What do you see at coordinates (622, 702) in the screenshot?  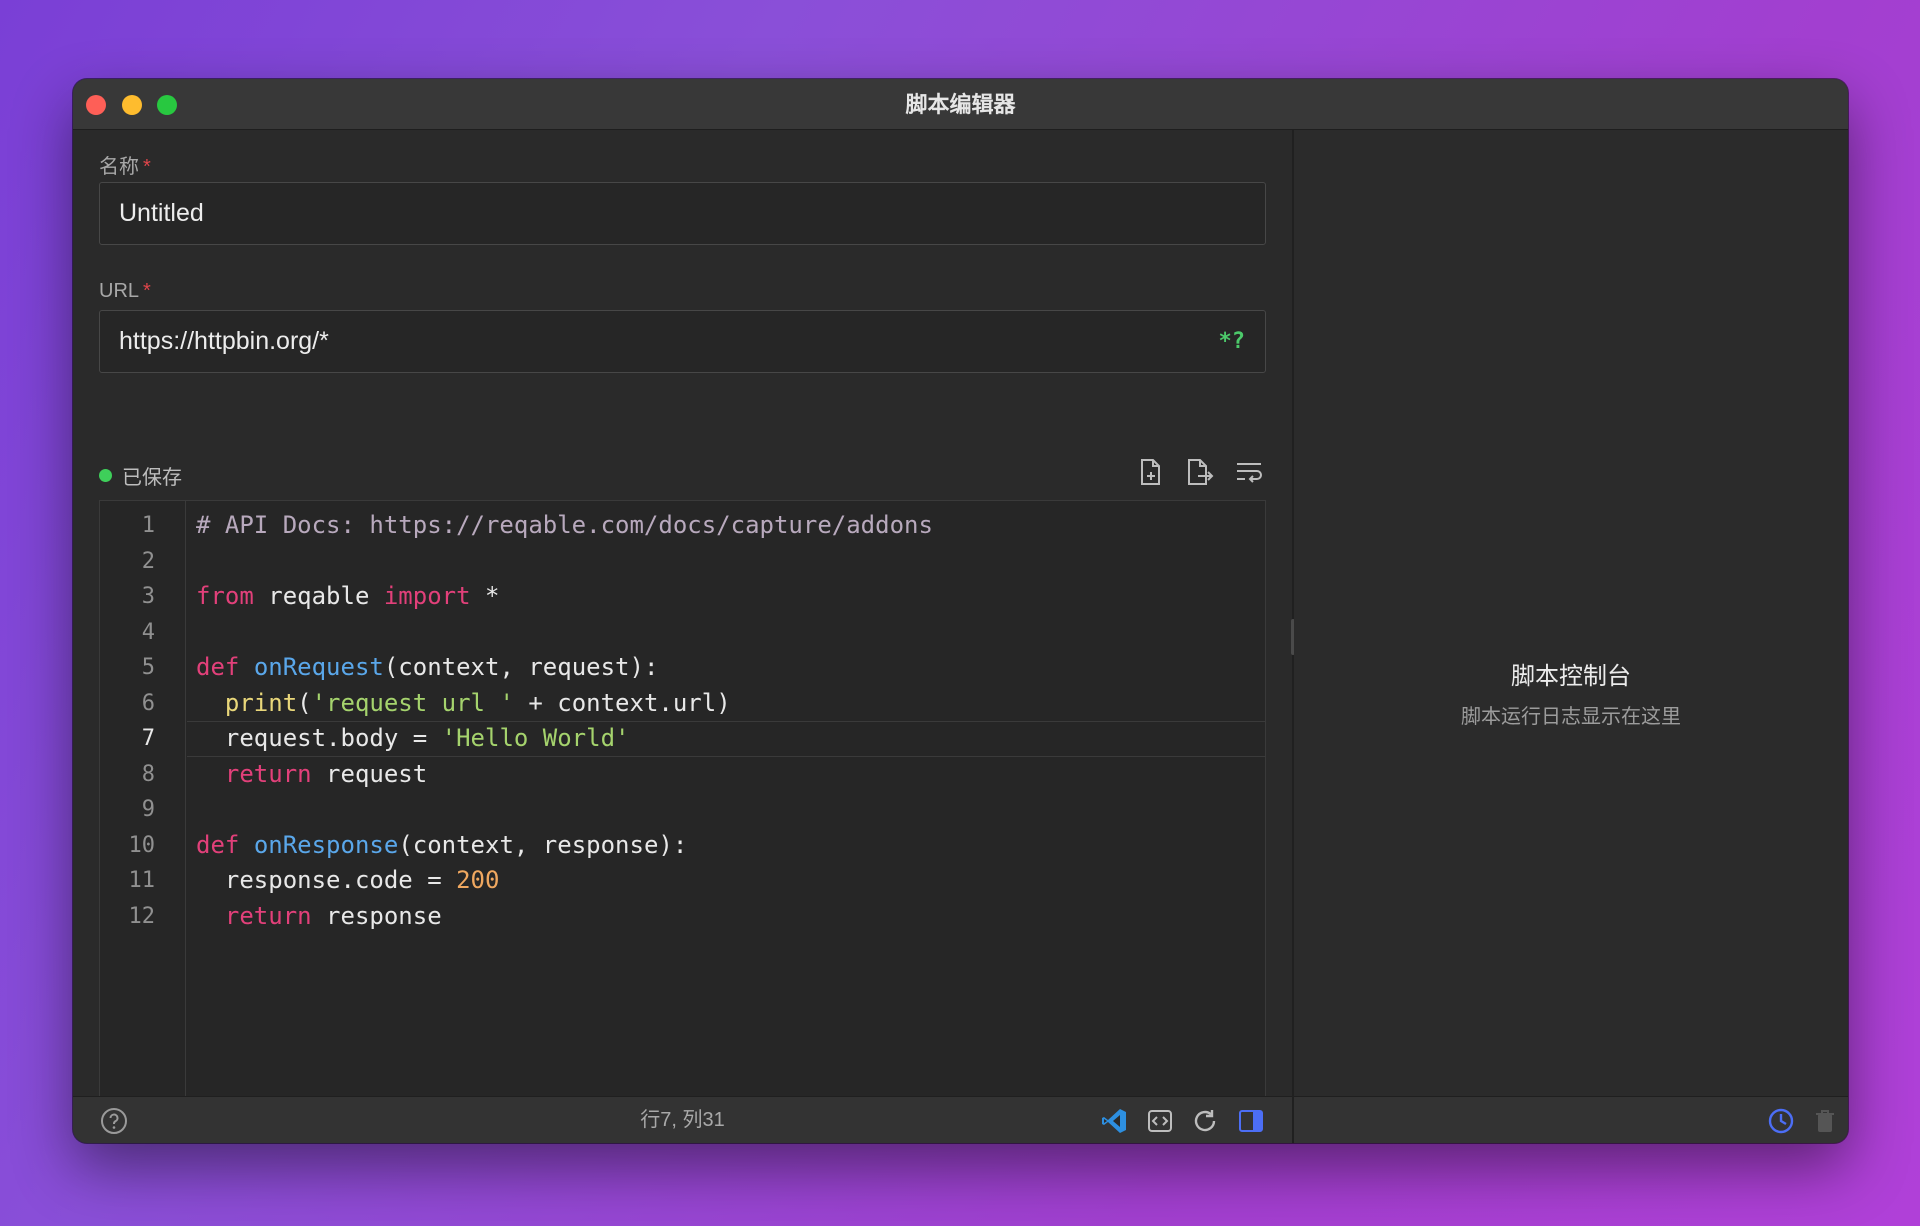 I see `code-token: + context.url)` at bounding box center [622, 702].